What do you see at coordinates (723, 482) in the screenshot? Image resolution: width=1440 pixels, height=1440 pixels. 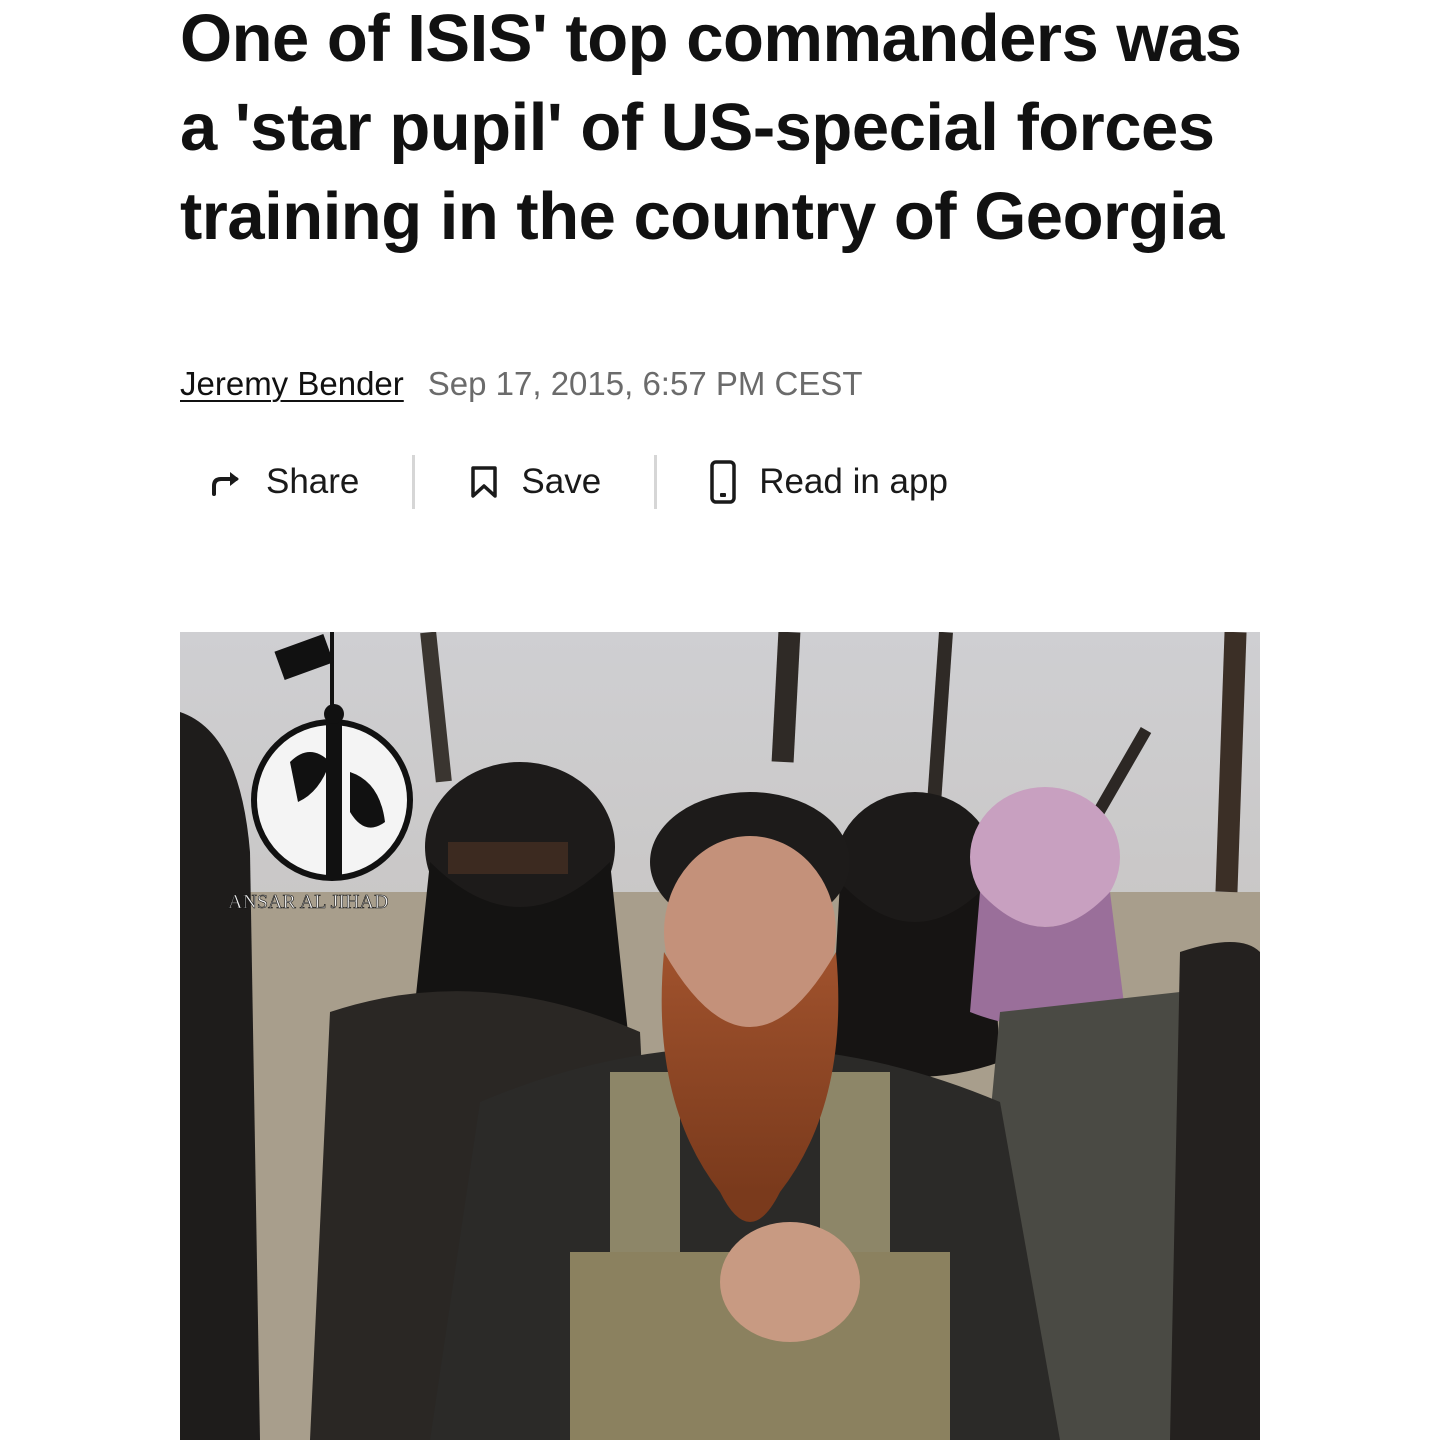 I see `phone-icon` at bounding box center [723, 482].